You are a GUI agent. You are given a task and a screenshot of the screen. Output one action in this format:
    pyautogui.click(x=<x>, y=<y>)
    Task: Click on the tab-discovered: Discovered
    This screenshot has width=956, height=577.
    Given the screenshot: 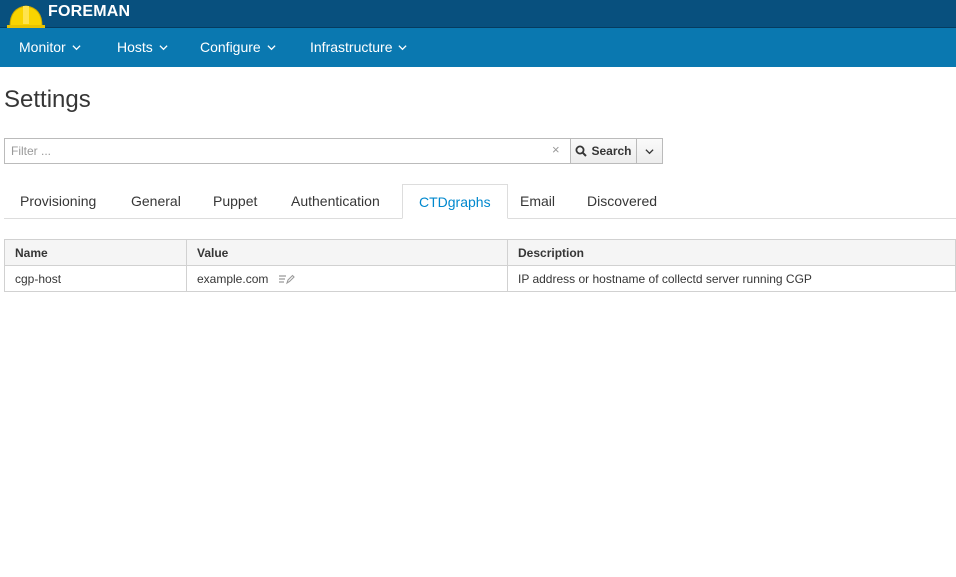 What is the action you would take?
    pyautogui.click(x=622, y=201)
    